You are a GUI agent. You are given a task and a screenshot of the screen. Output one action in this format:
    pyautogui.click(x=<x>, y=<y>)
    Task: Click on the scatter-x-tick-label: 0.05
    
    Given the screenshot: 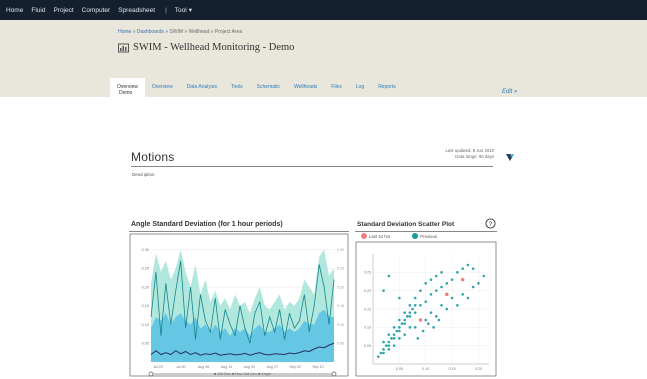 What is the action you would take?
    pyautogui.click(x=399, y=369)
    